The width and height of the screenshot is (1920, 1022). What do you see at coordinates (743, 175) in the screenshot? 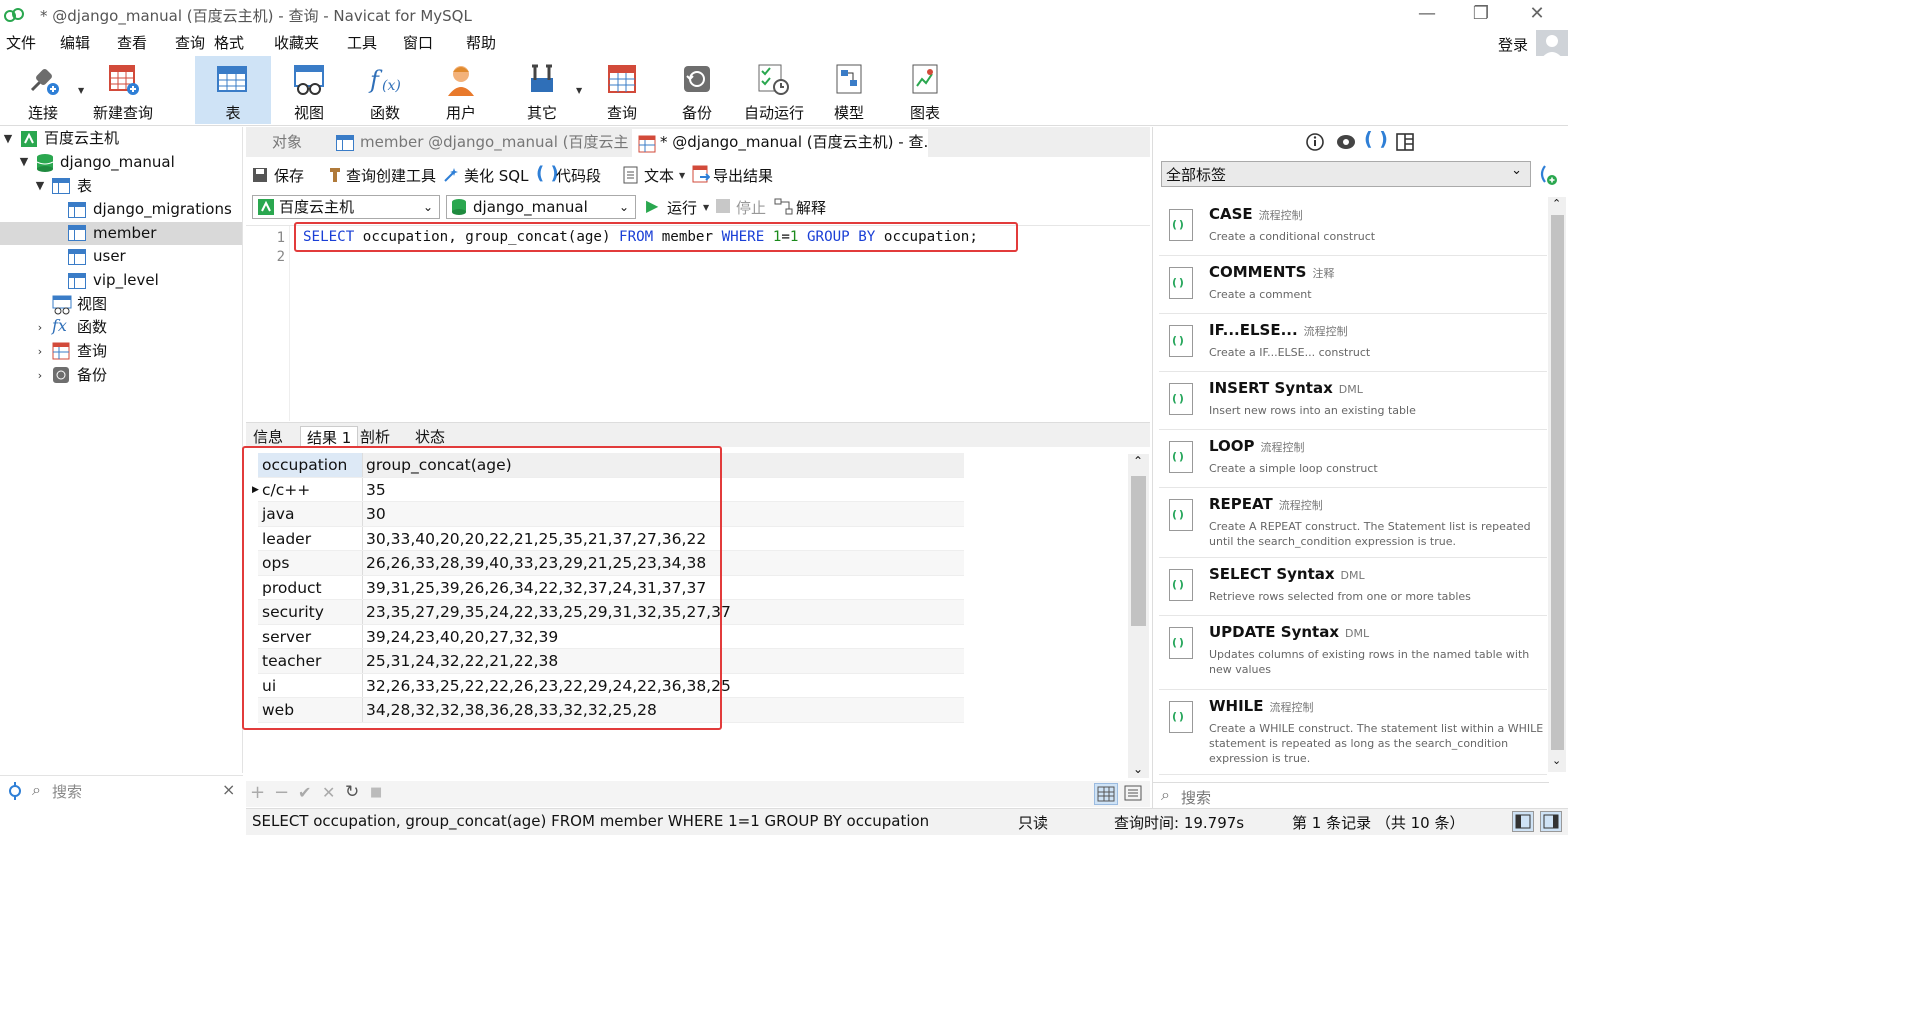
I see `export-results-button: 导出结果` at bounding box center [743, 175].